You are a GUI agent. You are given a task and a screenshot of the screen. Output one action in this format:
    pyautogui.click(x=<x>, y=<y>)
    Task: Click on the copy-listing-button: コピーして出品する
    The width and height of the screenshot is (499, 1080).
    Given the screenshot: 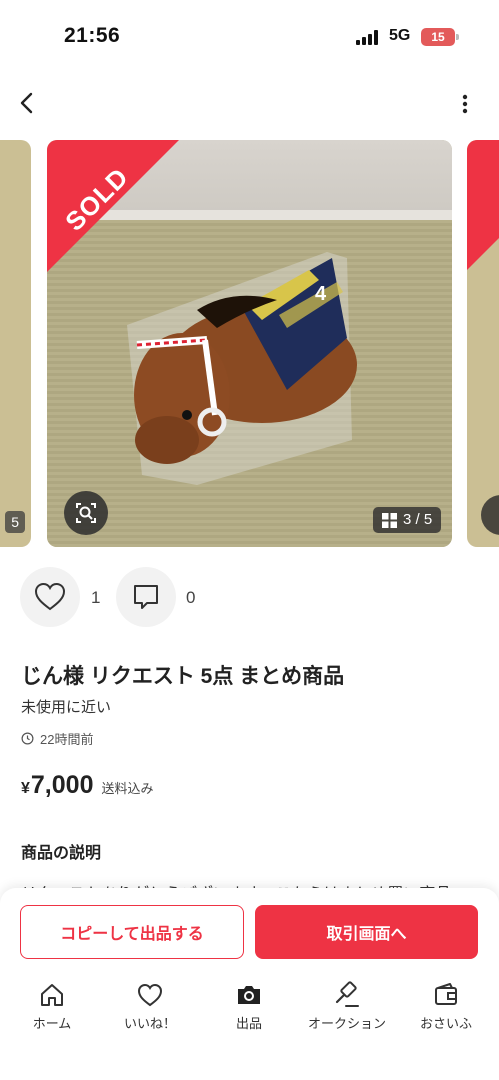 What is the action you would take?
    pyautogui.click(x=132, y=932)
    